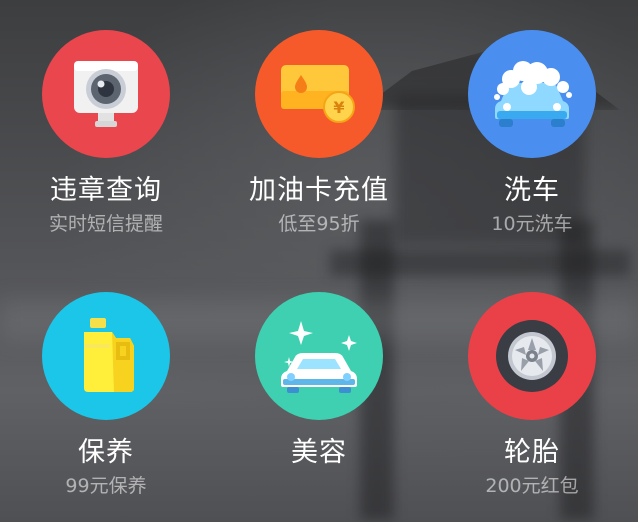  What do you see at coordinates (532, 486) in the screenshot?
I see `service-subtitle: 200元红包` at bounding box center [532, 486].